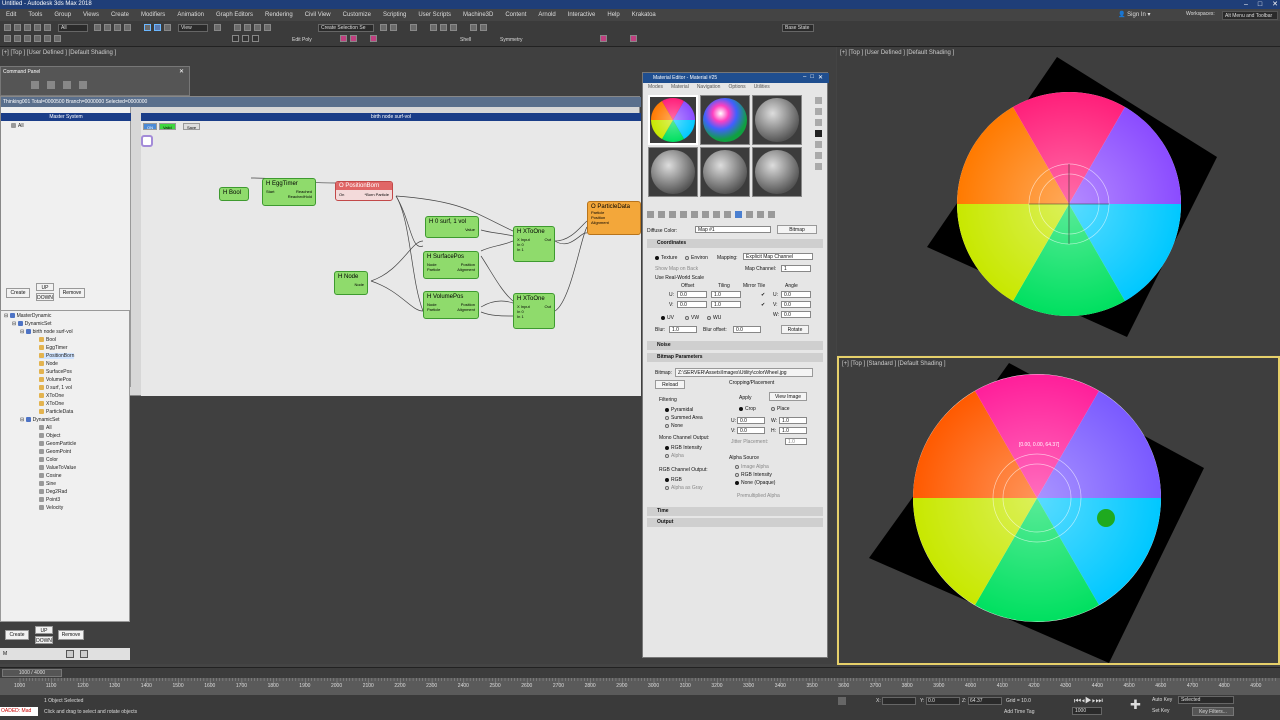  Describe the element at coordinates (57, 356) in the screenshot. I see `tree-item-positionborn: PositionBorn` at that location.